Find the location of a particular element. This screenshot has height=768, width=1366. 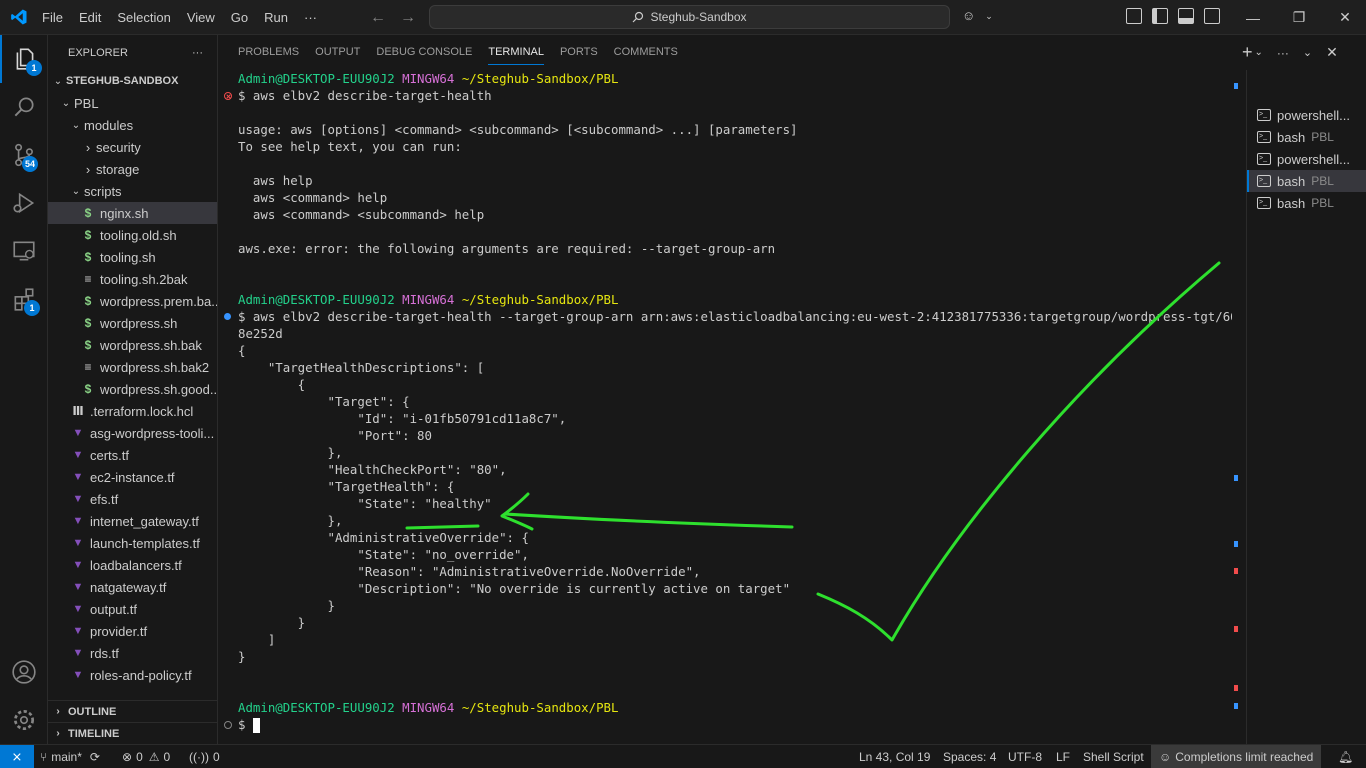

outline-section: › OUTLINE is located at coordinates (132, 711).